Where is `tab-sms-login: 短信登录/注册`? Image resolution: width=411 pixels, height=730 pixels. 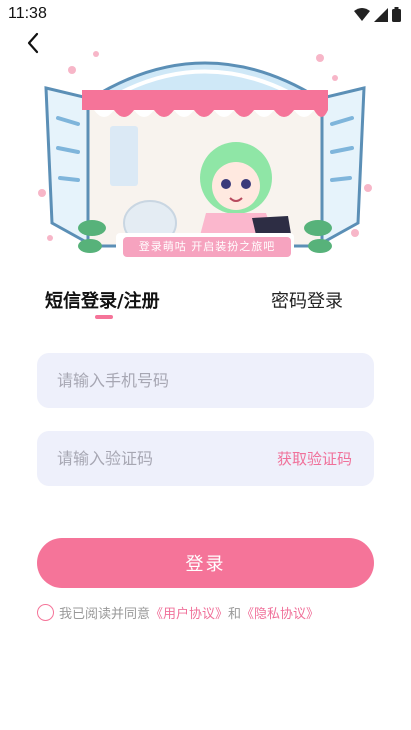
tab-sms-login: 短信登录/注册 is located at coordinates (102, 300).